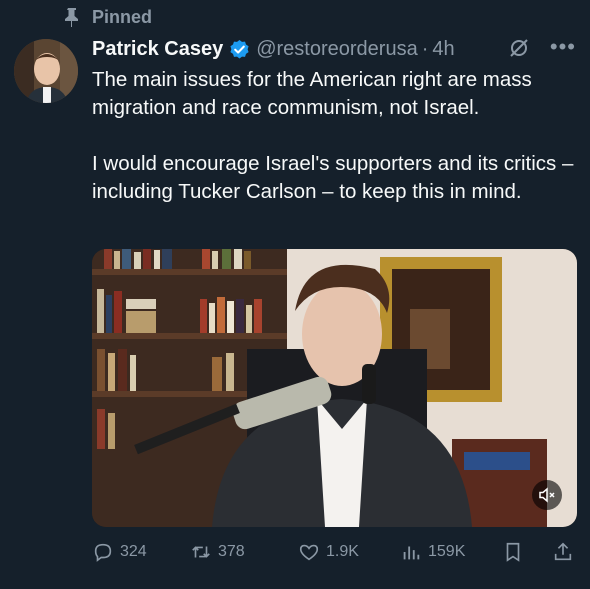 This screenshot has height=589, width=590. What do you see at coordinates (342, 551) in the screenshot?
I see `like-count: 1.9K` at bounding box center [342, 551].